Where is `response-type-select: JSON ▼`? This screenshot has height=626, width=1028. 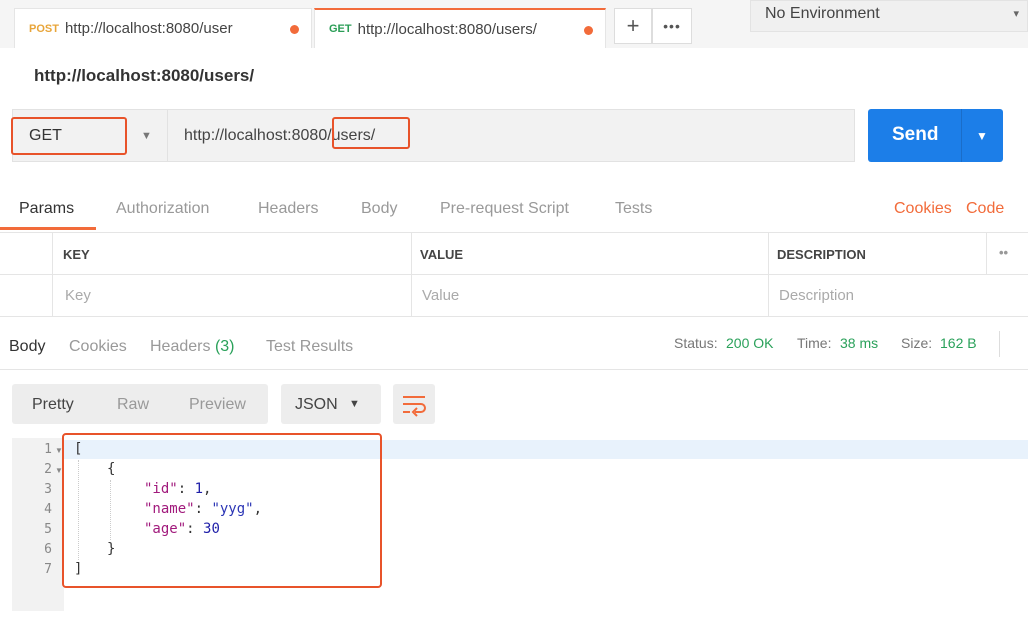 response-type-select: JSON ▼ is located at coordinates (331, 404).